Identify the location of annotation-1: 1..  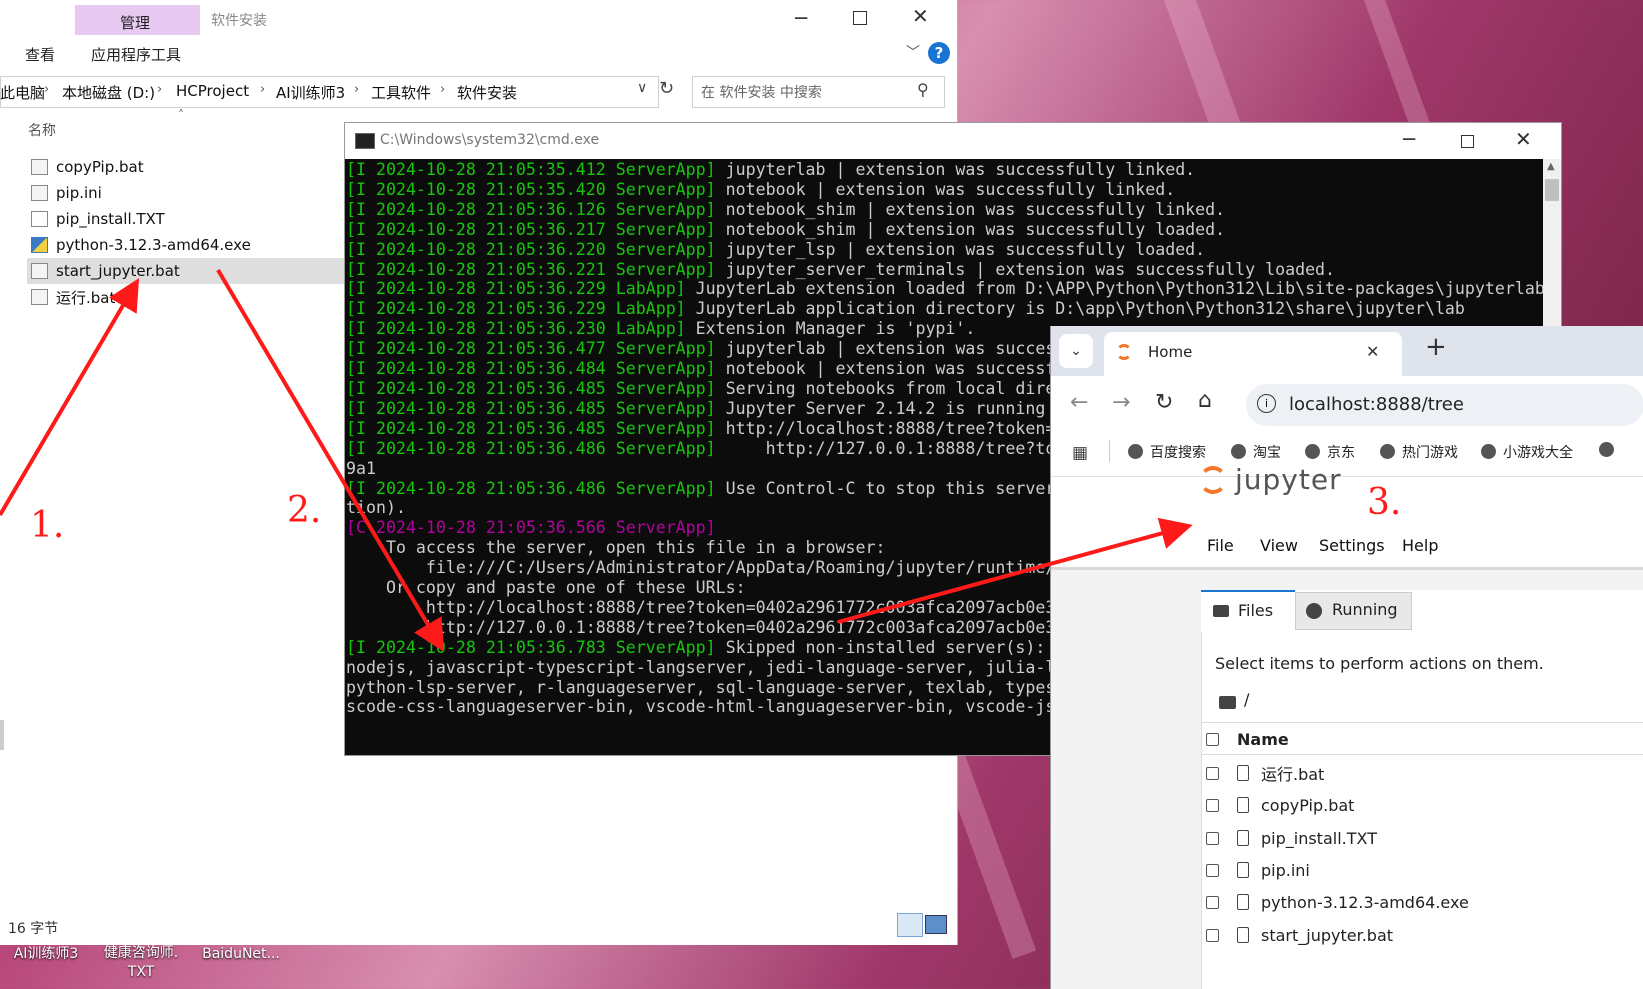
(47, 525).